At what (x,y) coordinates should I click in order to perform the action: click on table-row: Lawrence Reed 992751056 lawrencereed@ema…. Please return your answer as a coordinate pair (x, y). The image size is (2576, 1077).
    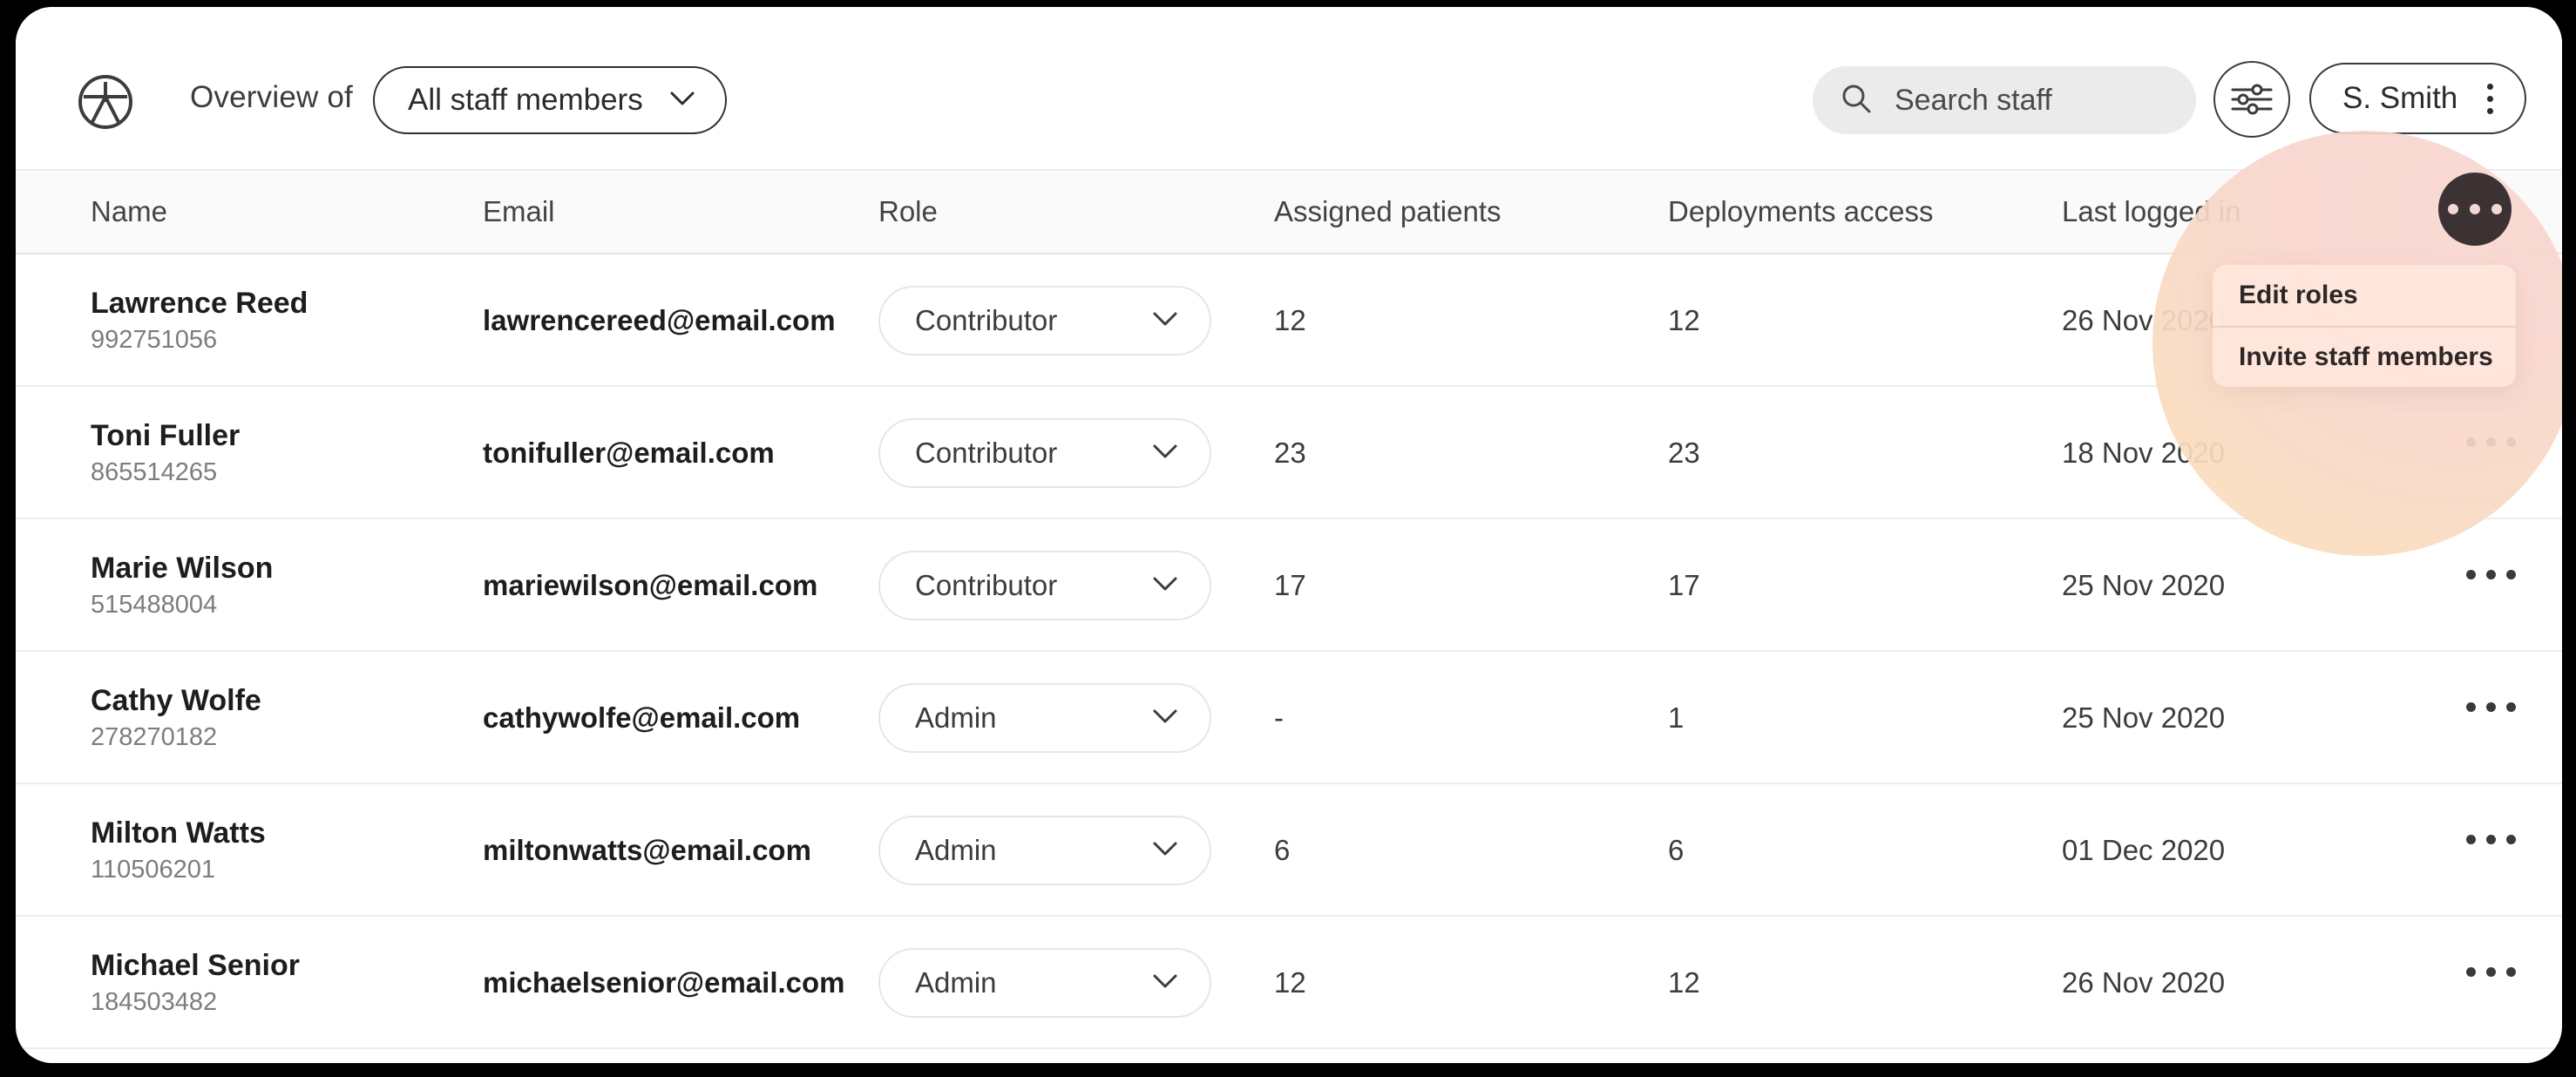
    Looking at the image, I should click on (1289, 320).